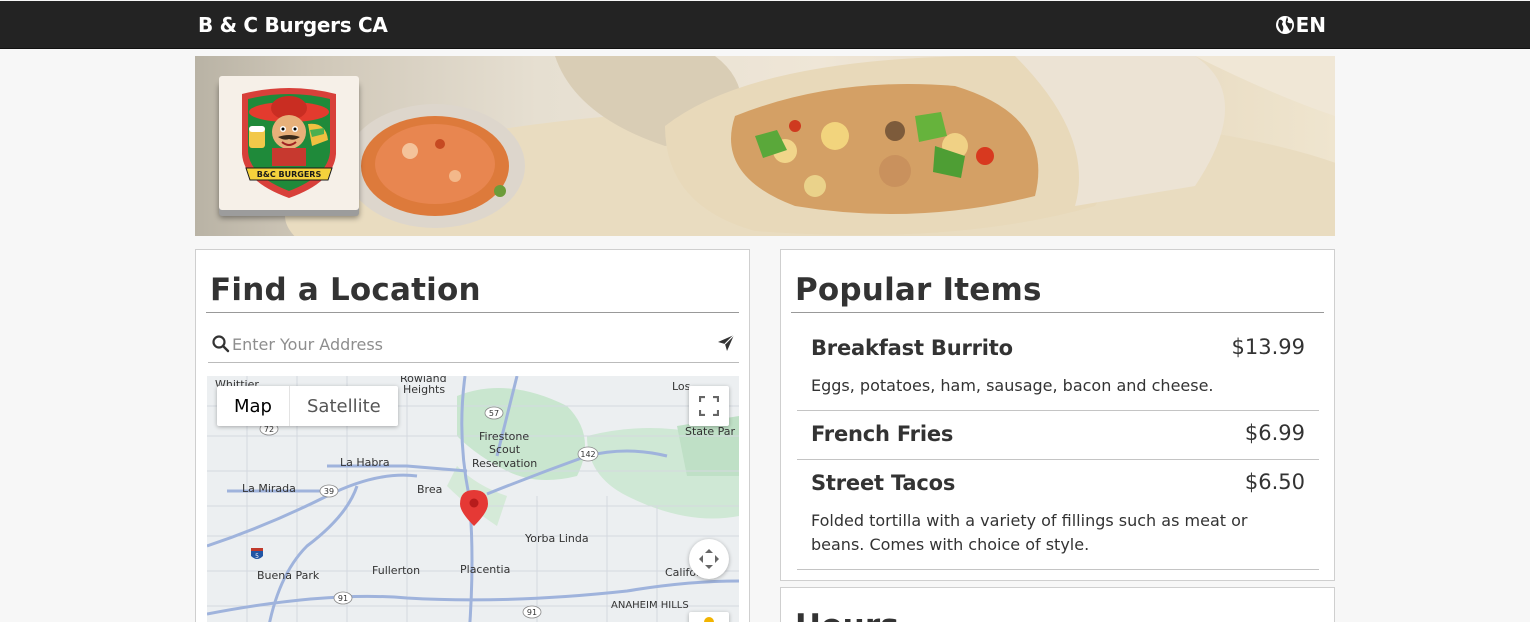 The height and width of the screenshot is (622, 1530). Describe the element at coordinates (765, 25) in the screenshot. I see `top-nav-bar: B & C Burgers CA EN` at that location.